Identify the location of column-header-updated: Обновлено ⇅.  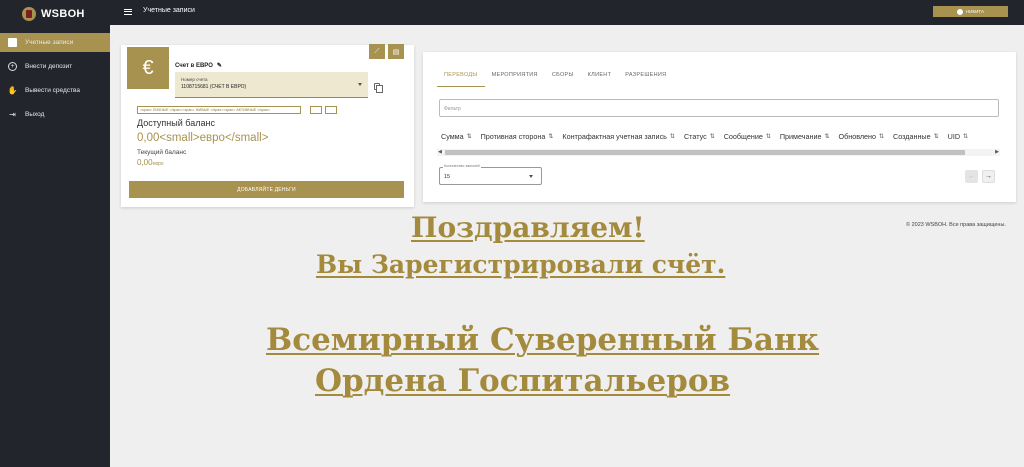
(862, 136).